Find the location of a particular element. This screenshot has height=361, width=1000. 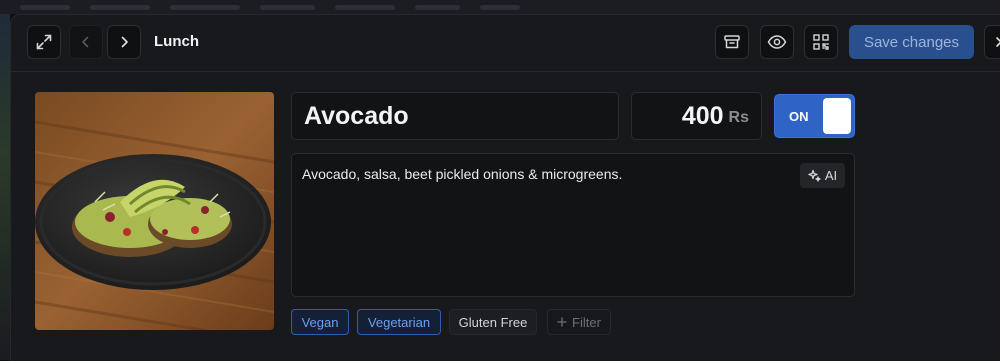

next-item-button is located at coordinates (124, 42).